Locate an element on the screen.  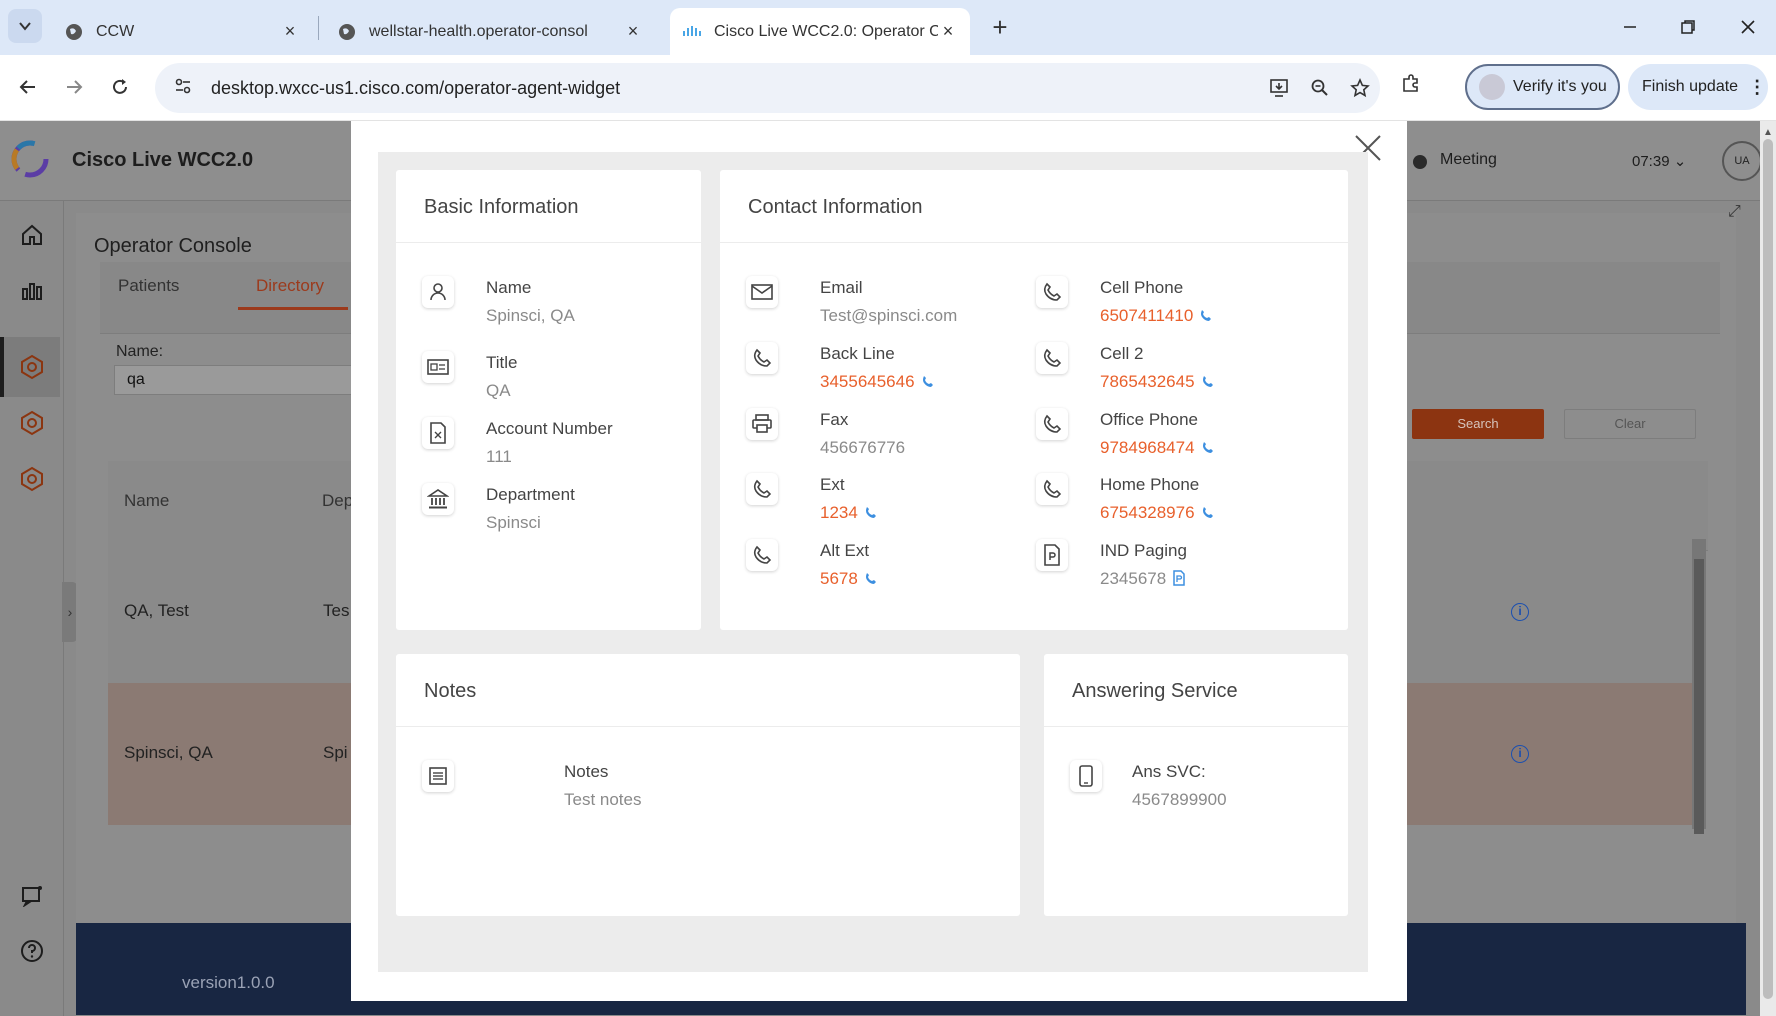
site-settings-icon is located at coordinates (183, 88).